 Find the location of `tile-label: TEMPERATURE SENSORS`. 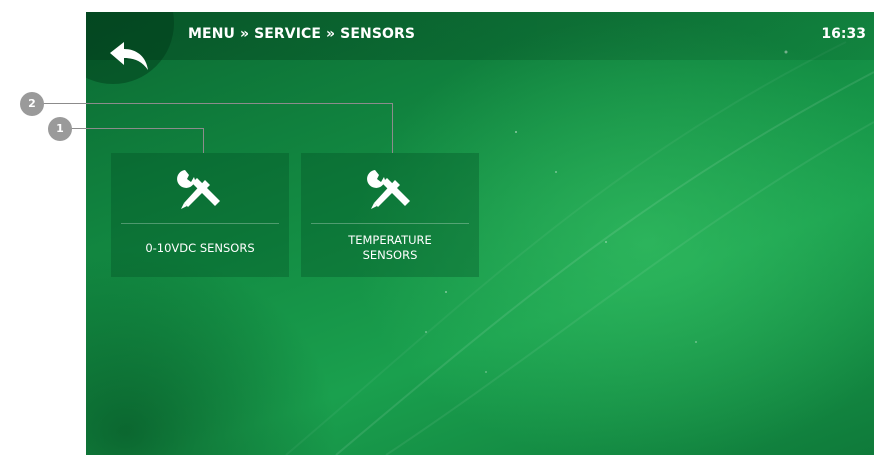

tile-label: TEMPERATURE SENSORS is located at coordinates (390, 248).